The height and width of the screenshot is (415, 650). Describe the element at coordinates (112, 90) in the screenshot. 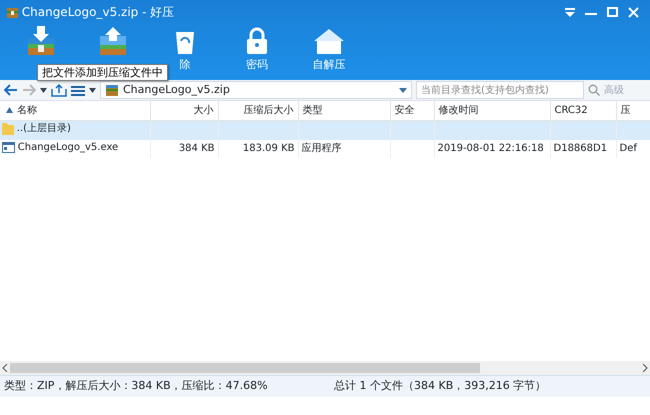

I see `archive-icon` at that location.